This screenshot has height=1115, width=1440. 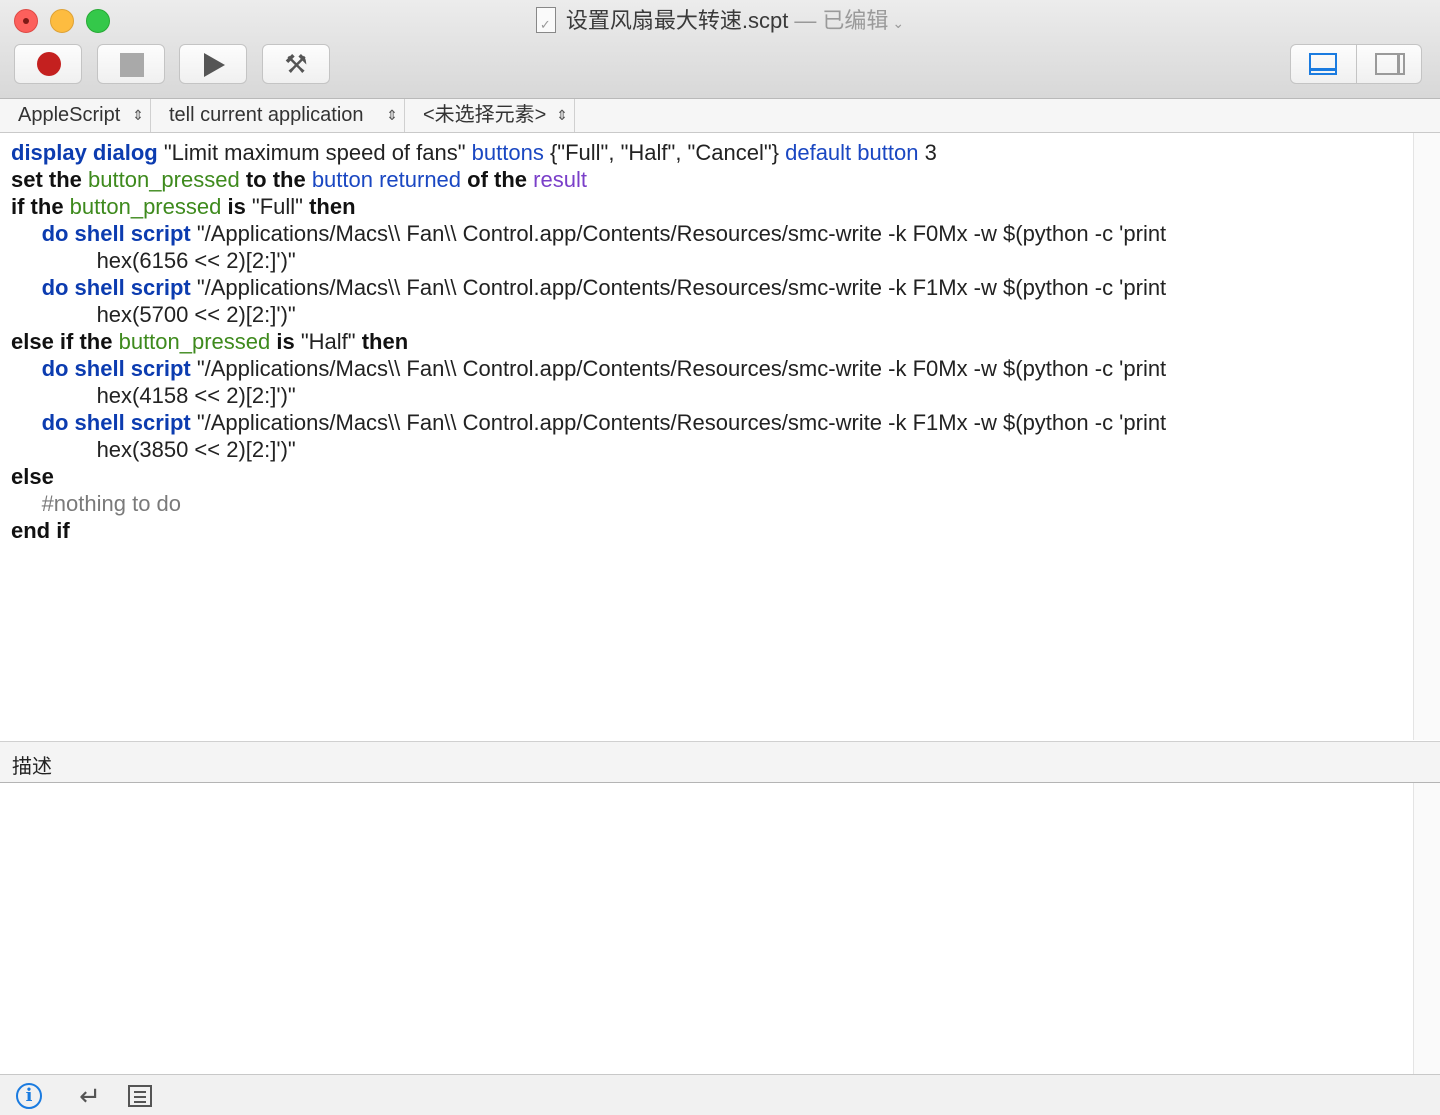 What do you see at coordinates (153, 260) in the screenshot?
I see `code-token: hex(6156 << 2)[2:]')"` at bounding box center [153, 260].